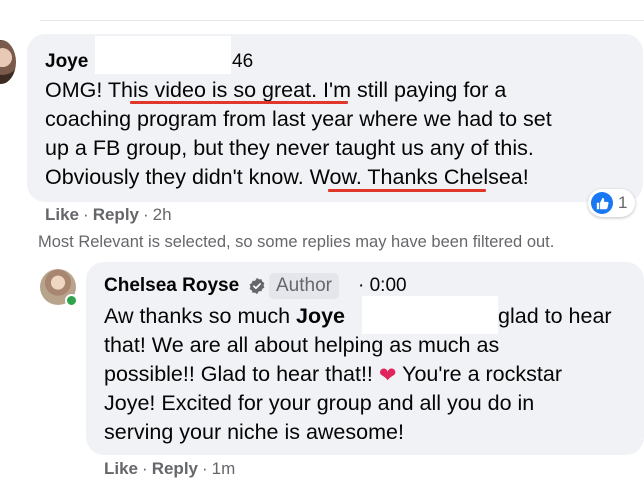 Image resolution: width=644 pixels, height=480 pixels. What do you see at coordinates (238, 374) in the screenshot?
I see `reply-text: possible!! Glad to hear that!!` at bounding box center [238, 374].